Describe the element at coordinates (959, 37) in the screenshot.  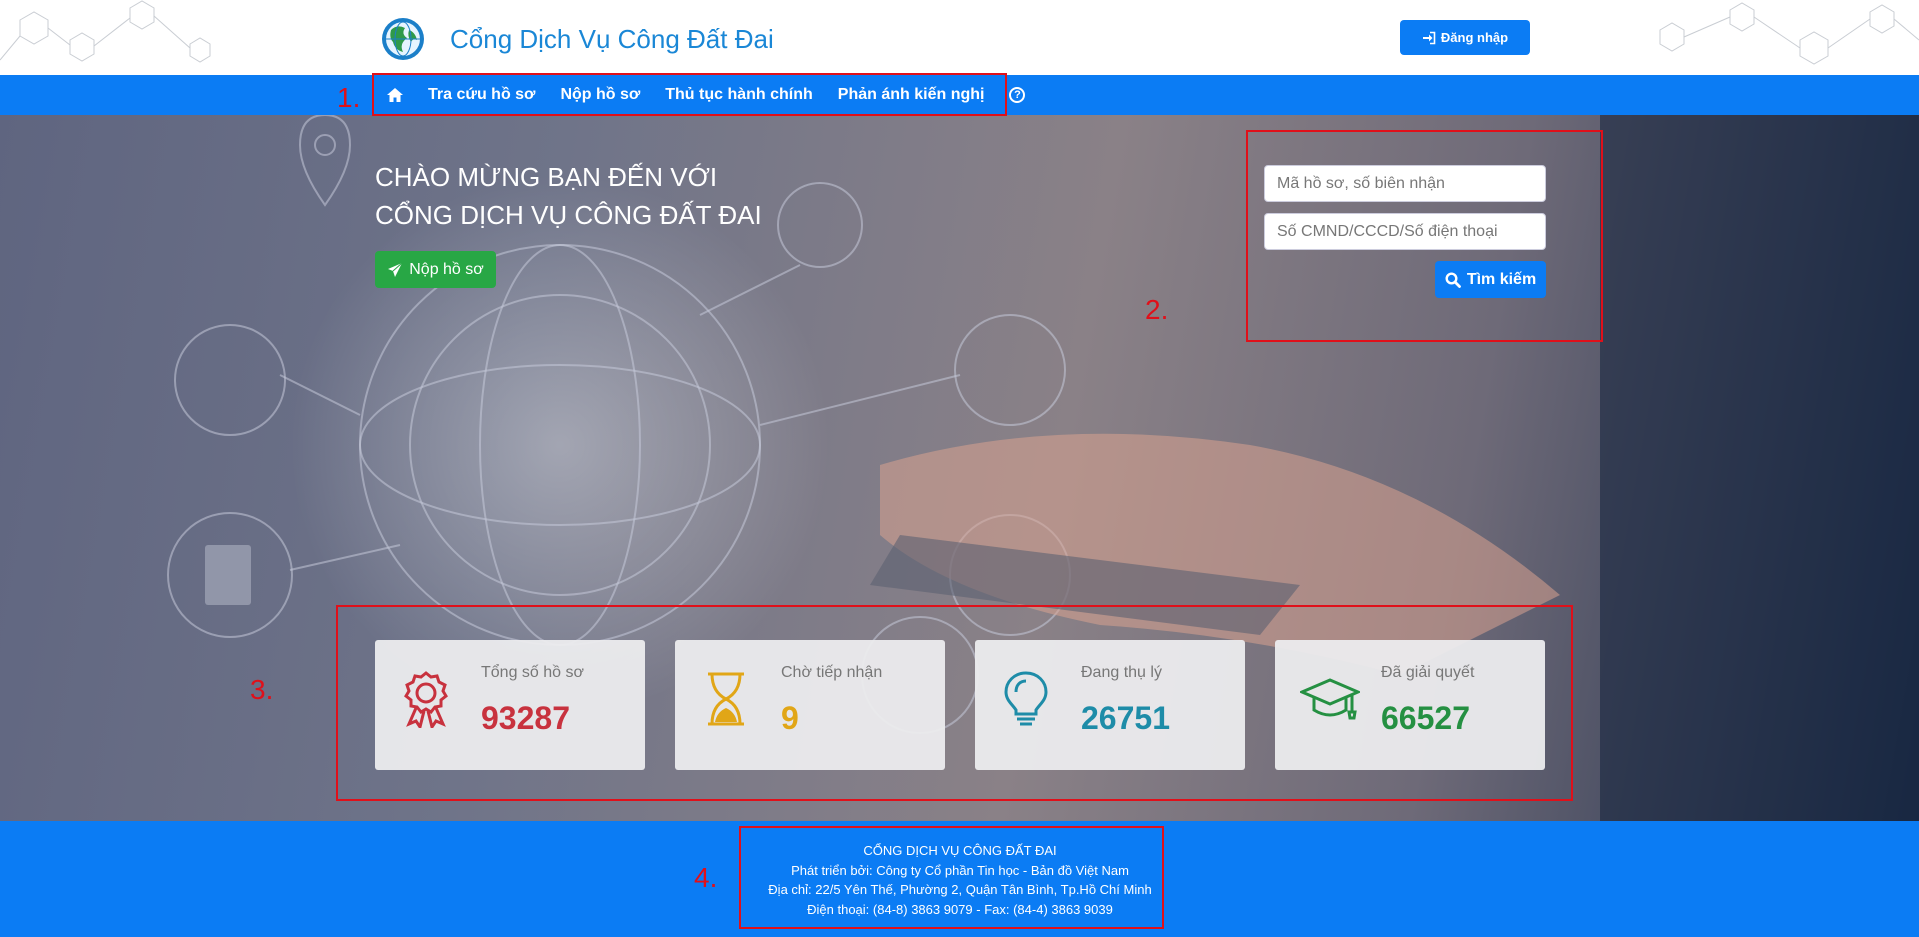
I see `site-header: Cổng Dịch Vụ Công Đất Đai Đăng nhập` at that location.